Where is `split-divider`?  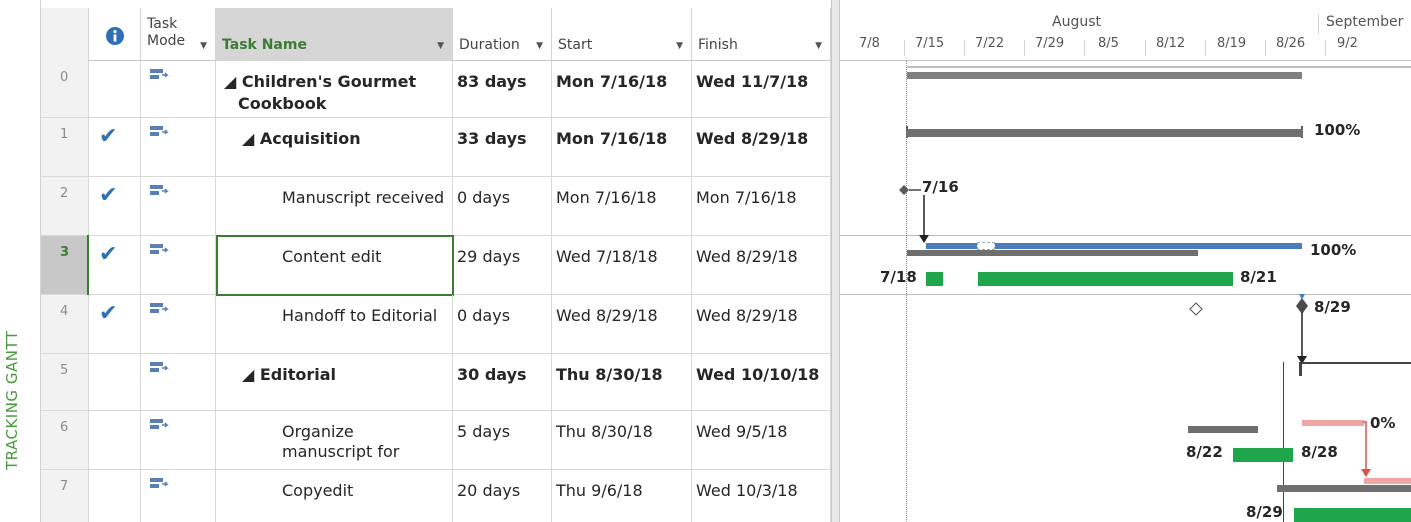 split-divider is located at coordinates (835, 261).